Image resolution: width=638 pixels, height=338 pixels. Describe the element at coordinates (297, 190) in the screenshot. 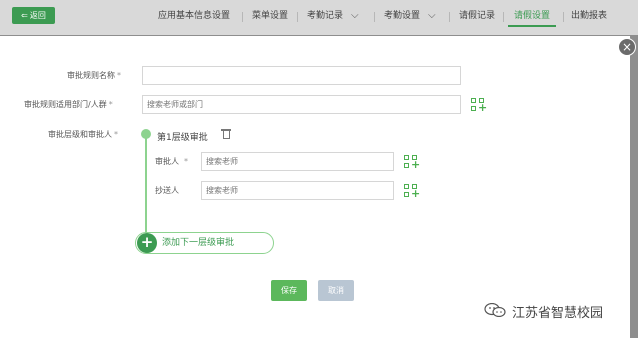

I see `cc-search-input` at that location.